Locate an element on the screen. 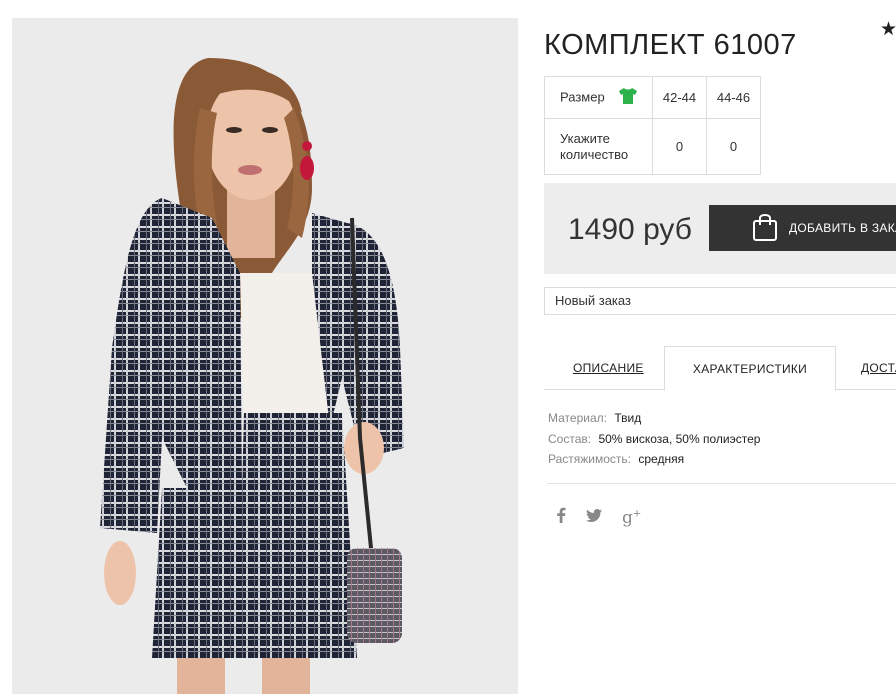  section-divider is located at coordinates (721, 483).